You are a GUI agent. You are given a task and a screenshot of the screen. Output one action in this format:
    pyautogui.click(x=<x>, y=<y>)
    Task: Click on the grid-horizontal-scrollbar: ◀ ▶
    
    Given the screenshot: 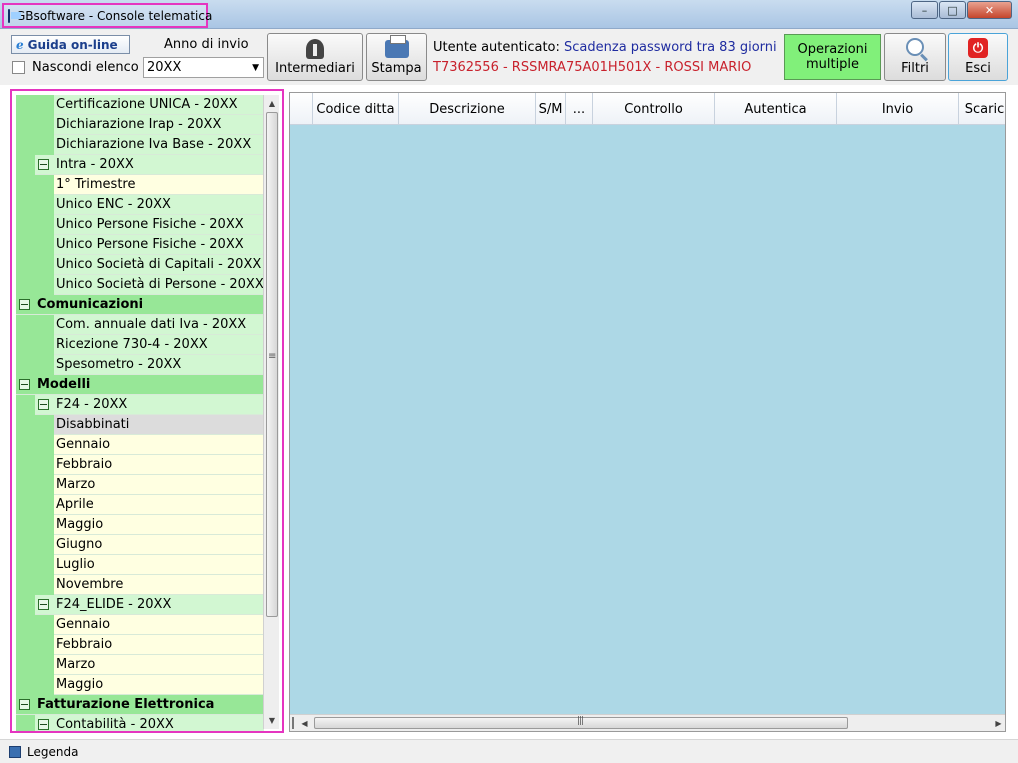 What is the action you would take?
    pyautogui.click(x=647, y=722)
    